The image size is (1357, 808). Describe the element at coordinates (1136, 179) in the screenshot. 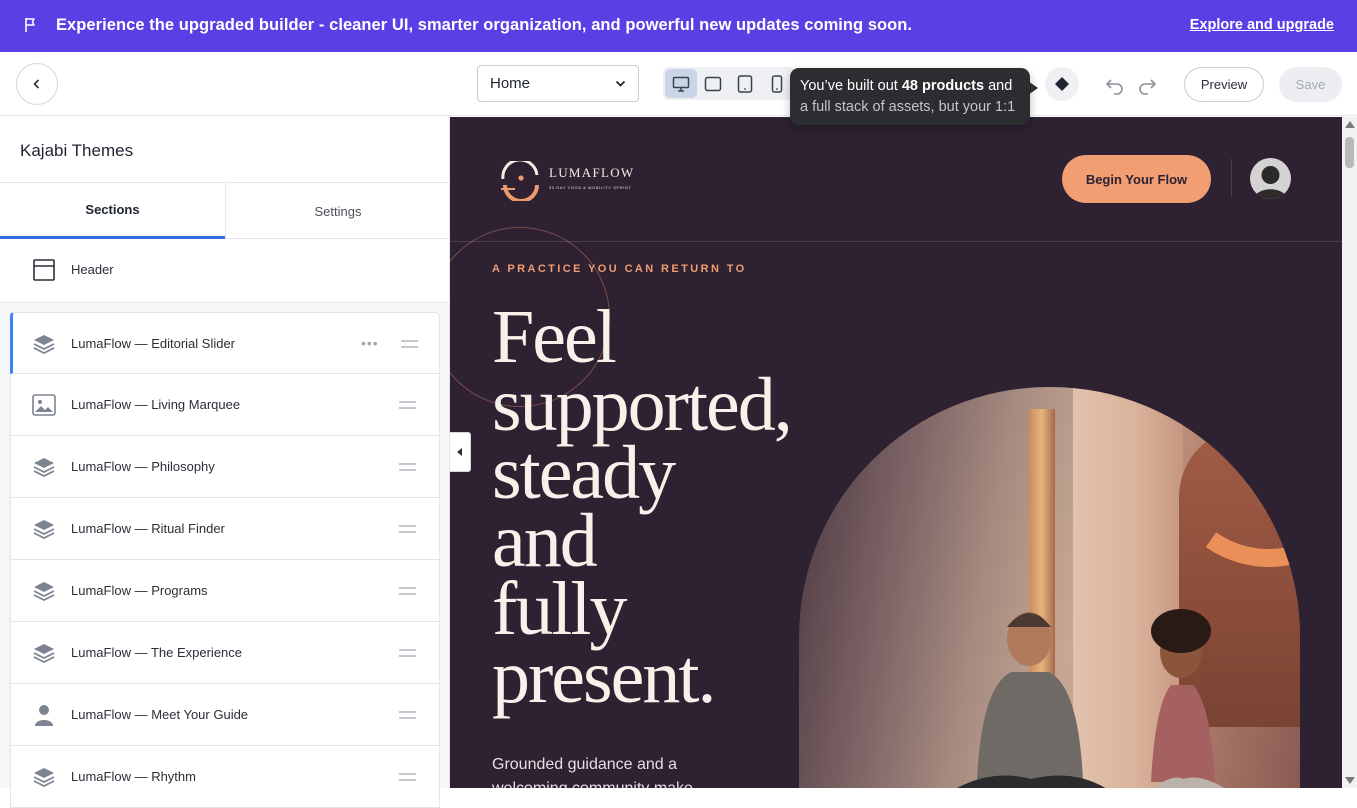

I see `begin-your-flow-button: Begin Your Flow` at that location.